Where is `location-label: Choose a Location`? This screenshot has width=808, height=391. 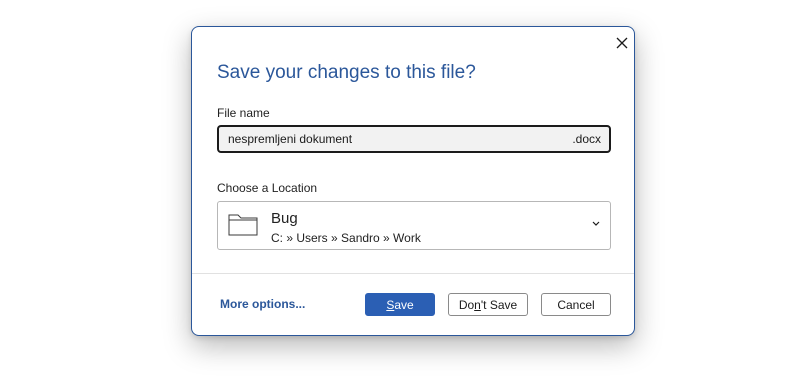 location-label: Choose a Location is located at coordinates (267, 188).